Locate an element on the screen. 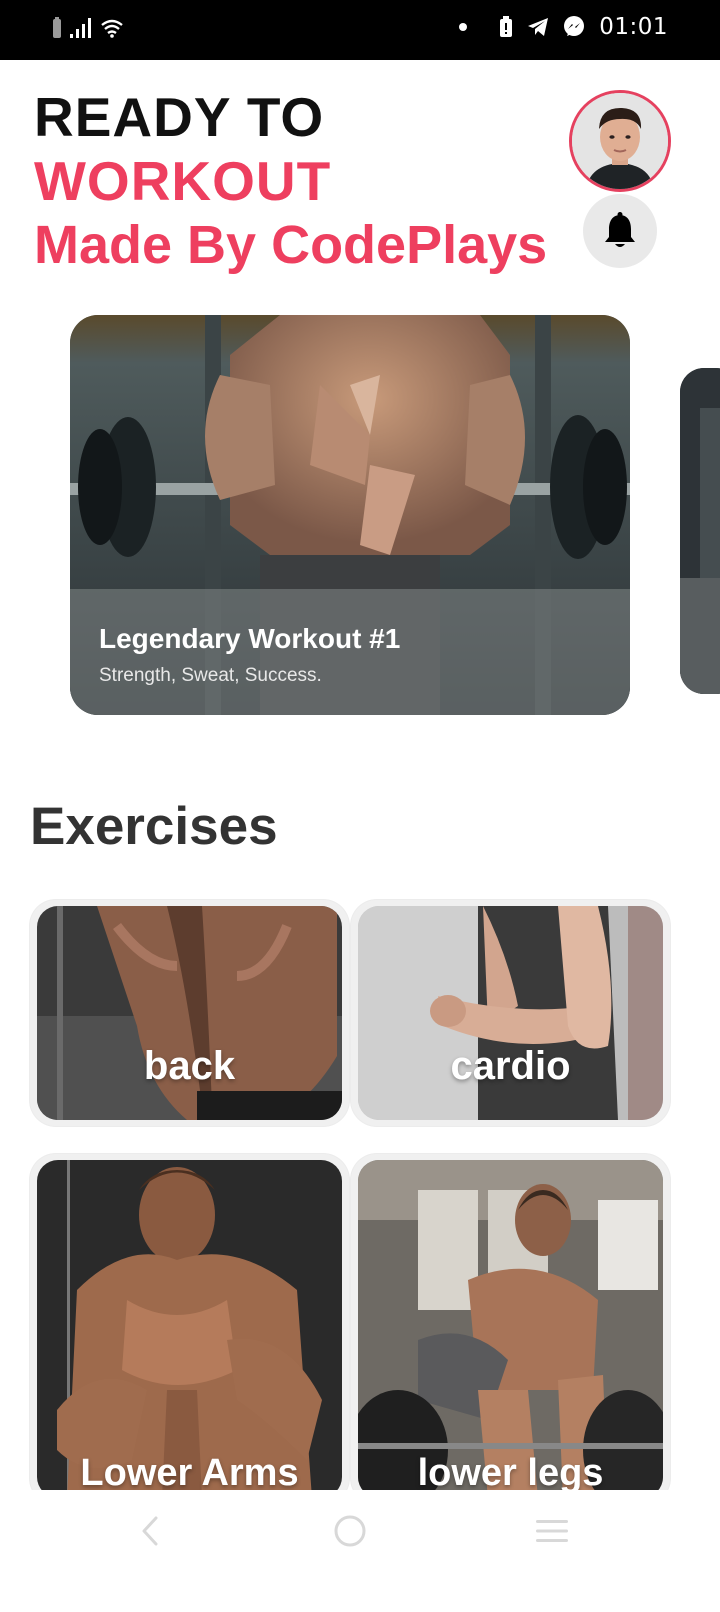 The image size is (720, 1612). recents-icon is located at coordinates (552, 1531).